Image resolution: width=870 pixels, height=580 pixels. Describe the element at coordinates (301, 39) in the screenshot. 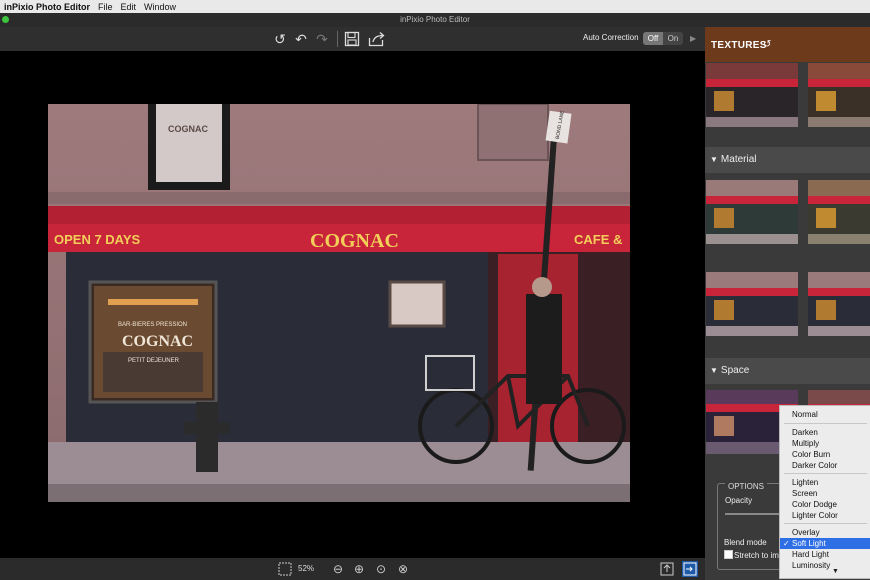

I see `undo-icon: ↶` at that location.